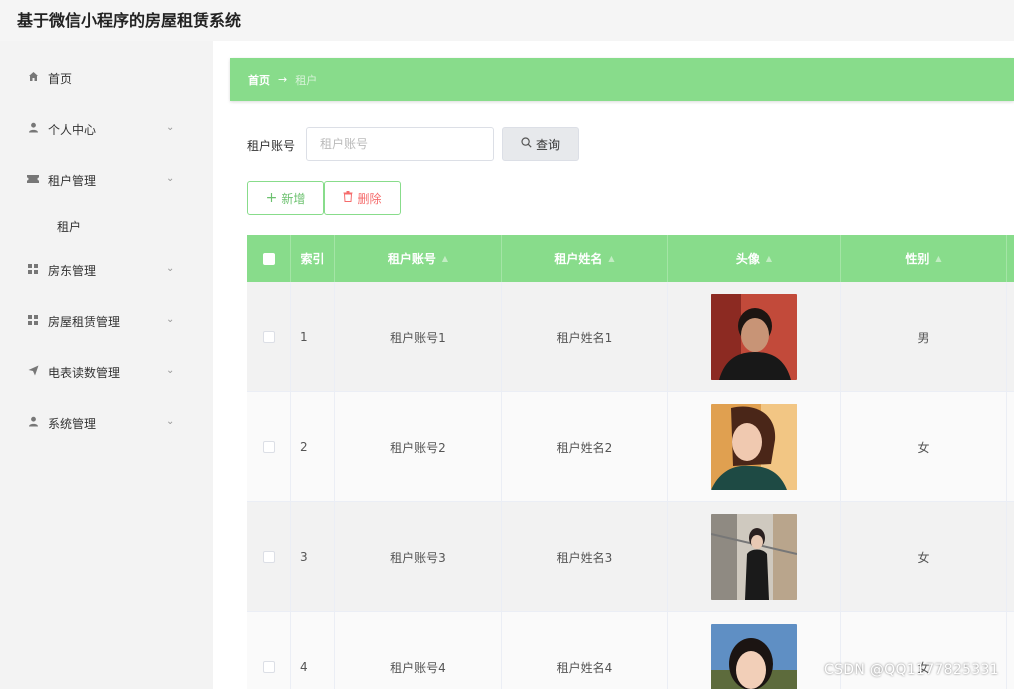 The image size is (1014, 689). Describe the element at coordinates (348, 198) in the screenshot. I see `trash-icon` at that location.